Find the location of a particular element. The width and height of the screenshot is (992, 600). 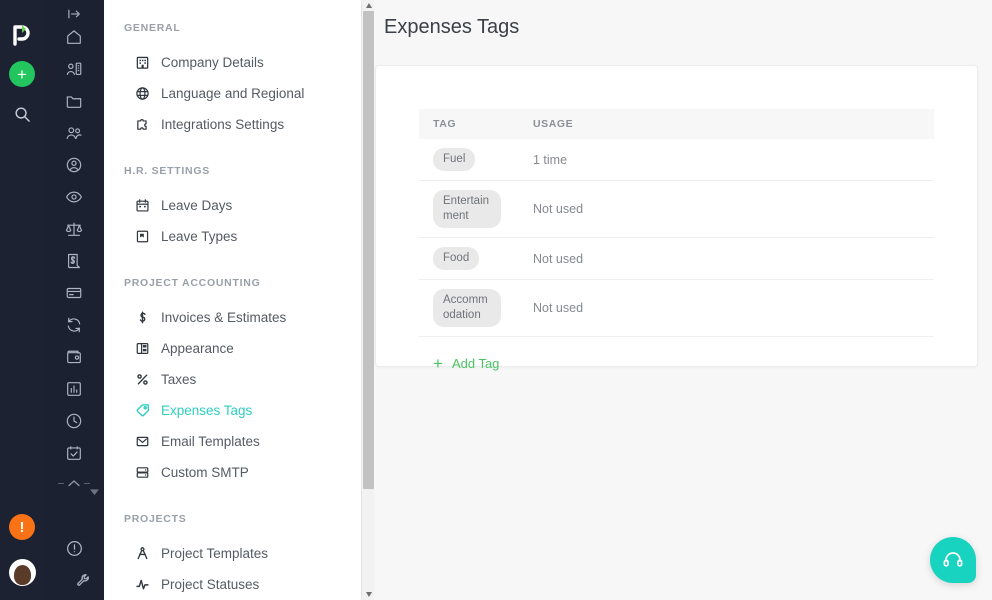

tag-pill: Food is located at coordinates (456, 258).